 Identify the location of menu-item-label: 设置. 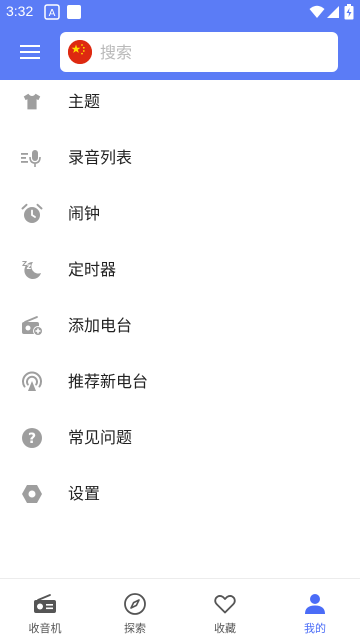
(84, 493).